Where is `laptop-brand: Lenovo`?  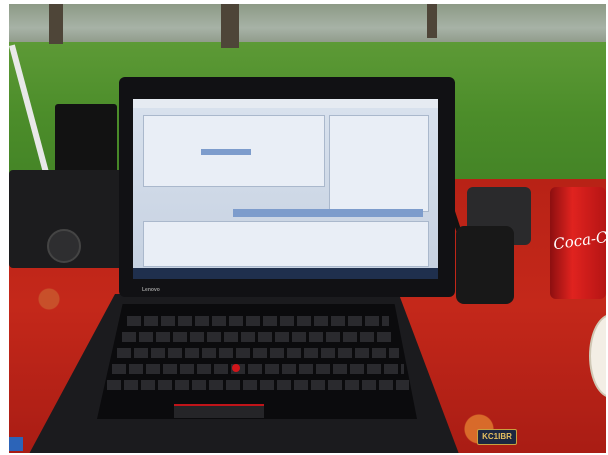 laptop-brand: Lenovo is located at coordinates (151, 290).